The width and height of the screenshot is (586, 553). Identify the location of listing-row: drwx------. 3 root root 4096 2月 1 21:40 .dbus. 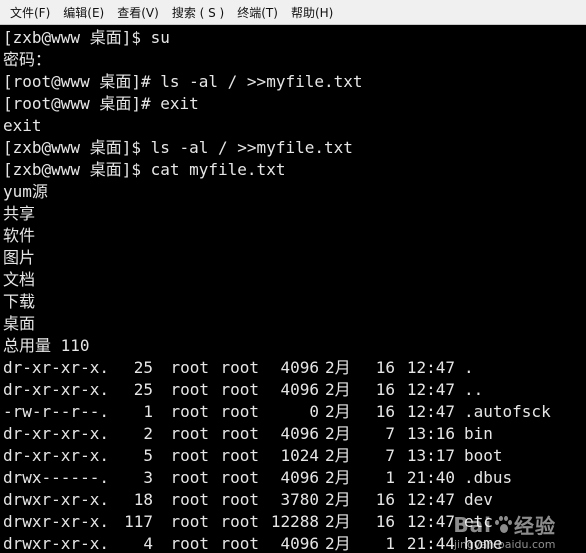
(294, 478).